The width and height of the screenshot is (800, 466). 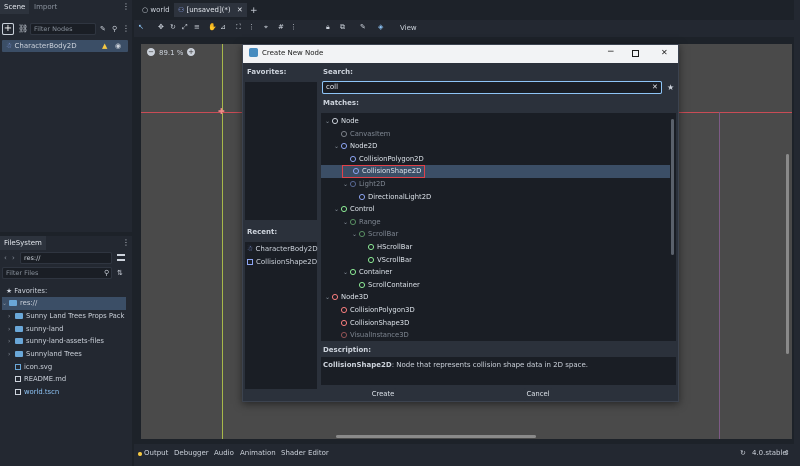 What do you see at coordinates (66, 316) in the screenshot?
I see `fs-folder: › Sunny Land Trees Props Pack` at bounding box center [66, 316].